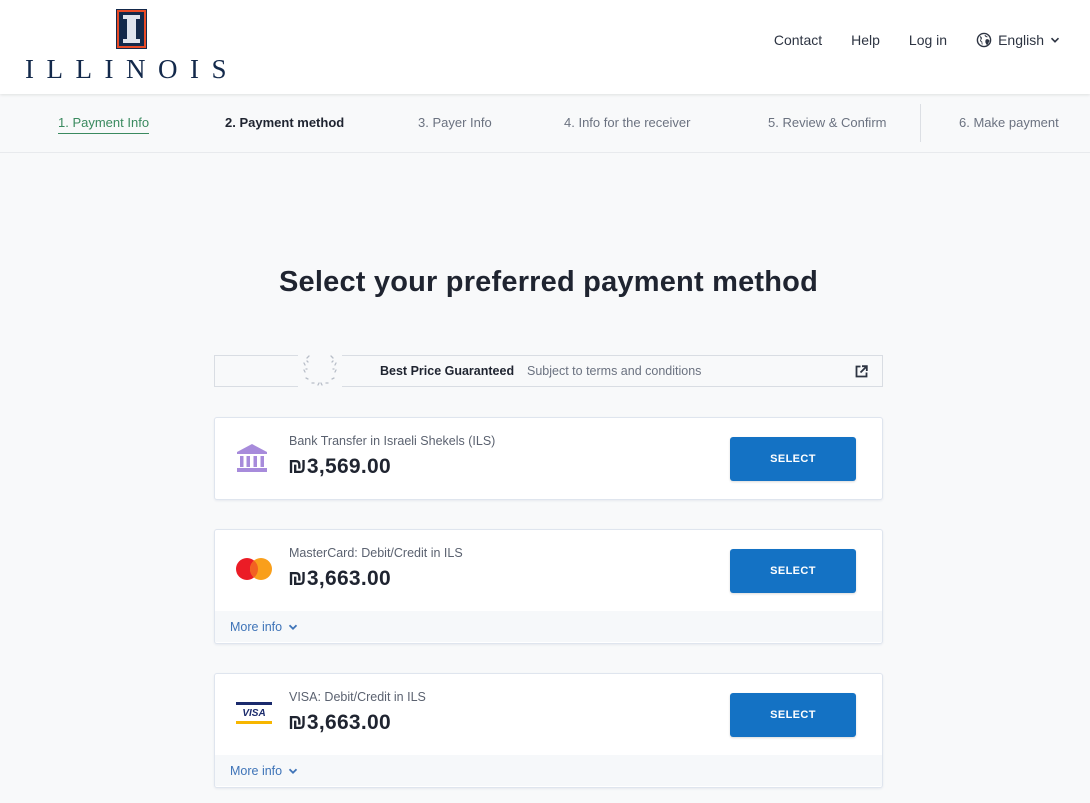 Image resolution: width=1090 pixels, height=803 pixels. What do you see at coordinates (548, 282) in the screenshot?
I see `page-title: Select your preferred payment method` at bounding box center [548, 282].